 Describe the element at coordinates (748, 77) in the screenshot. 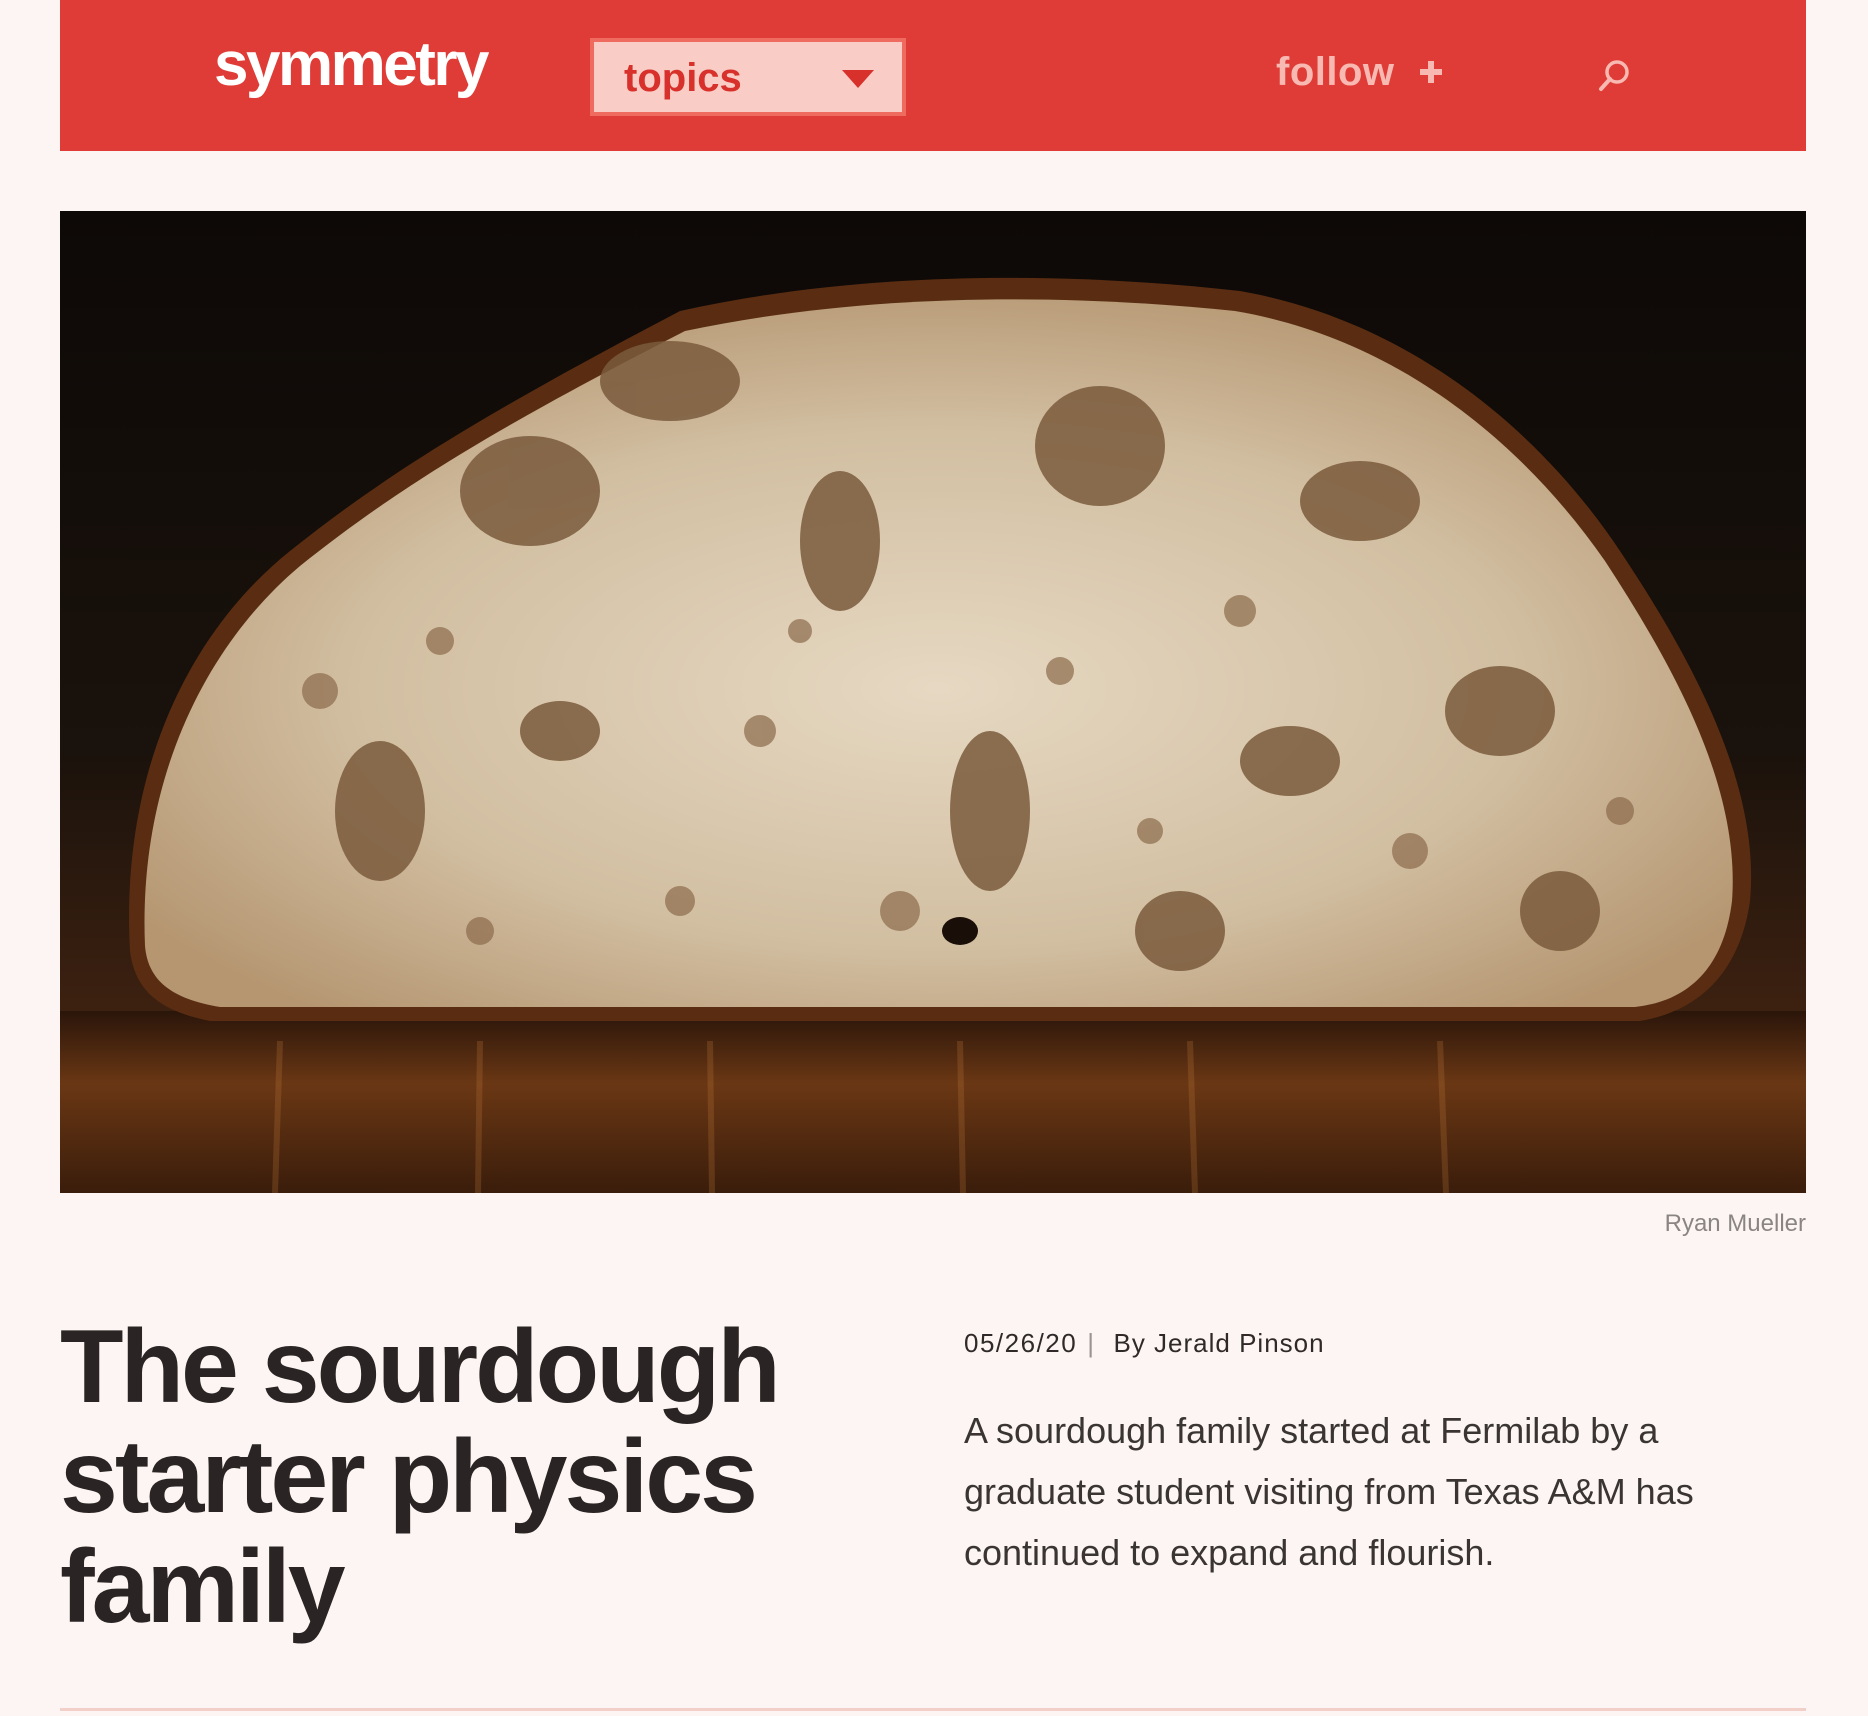

I see `topics-dropdown: topics` at that location.